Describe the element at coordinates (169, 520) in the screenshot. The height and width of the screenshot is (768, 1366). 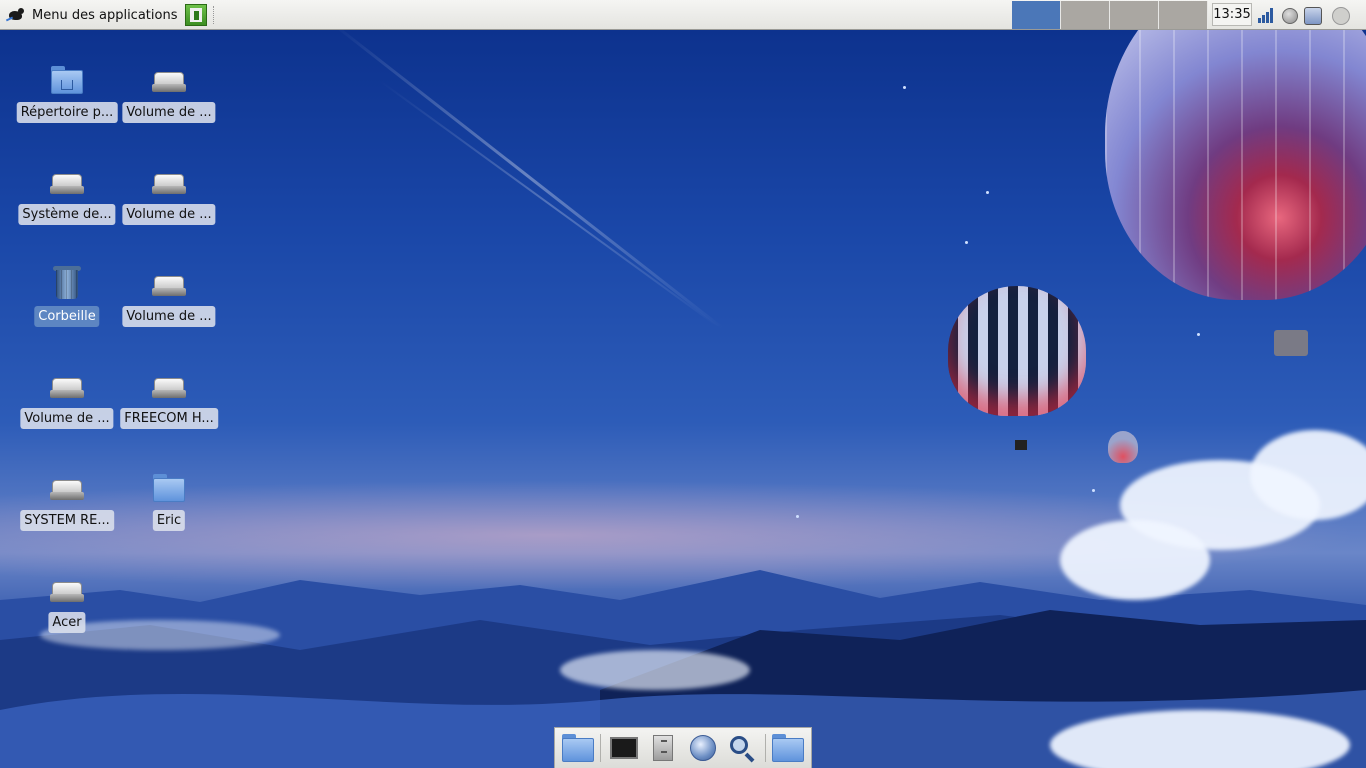
I see `desktop-icon-label: Eric` at that location.